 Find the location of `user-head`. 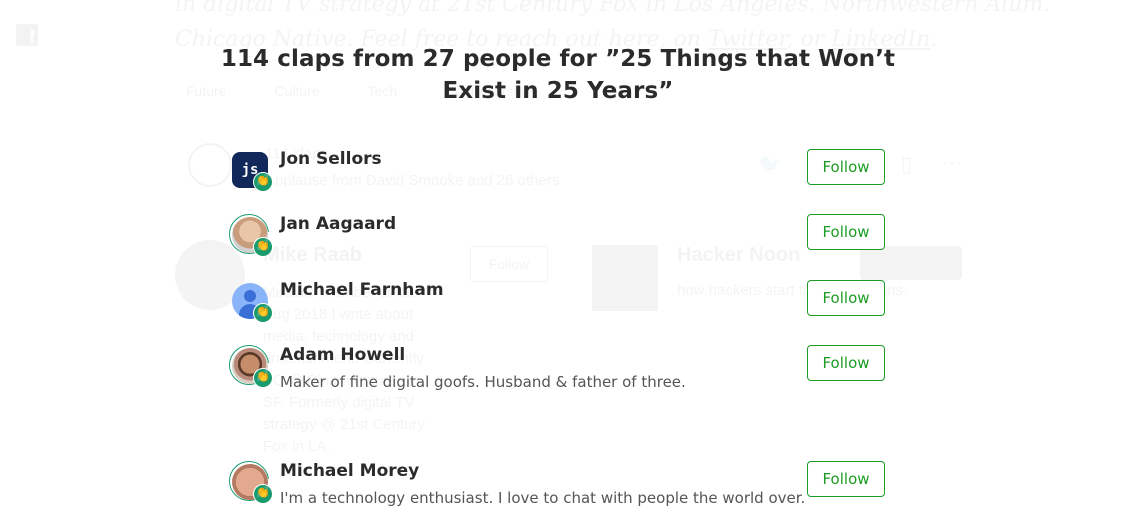

user-head is located at coordinates (250, 296).